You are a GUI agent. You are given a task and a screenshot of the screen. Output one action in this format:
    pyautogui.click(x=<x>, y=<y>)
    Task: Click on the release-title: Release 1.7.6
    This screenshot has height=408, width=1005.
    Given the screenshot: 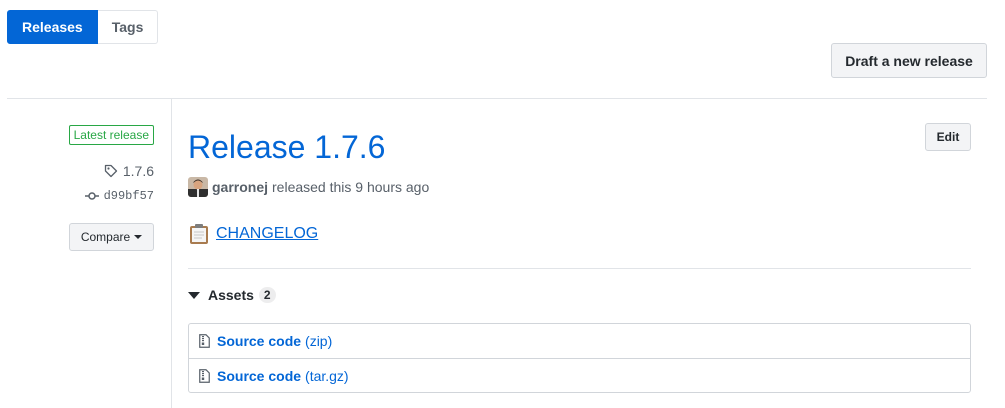 What is the action you would take?
    pyautogui.click(x=286, y=147)
    